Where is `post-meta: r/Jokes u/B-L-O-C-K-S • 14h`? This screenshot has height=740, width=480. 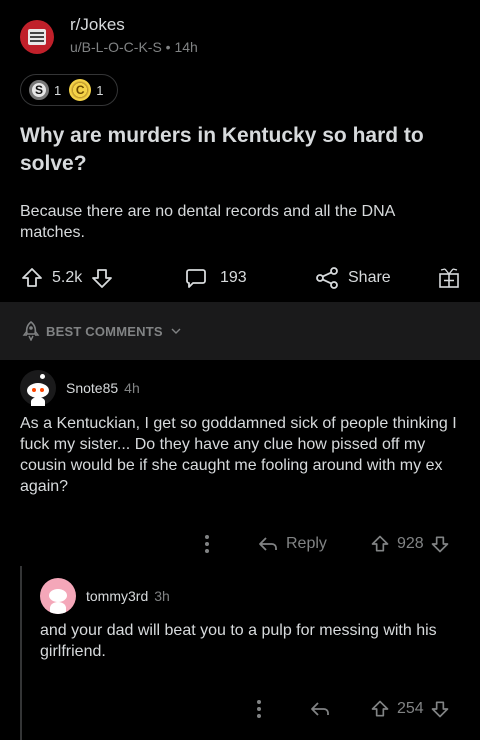
post-meta: r/Jokes u/B-L-O-C-K-S • 14h is located at coordinates (134, 34).